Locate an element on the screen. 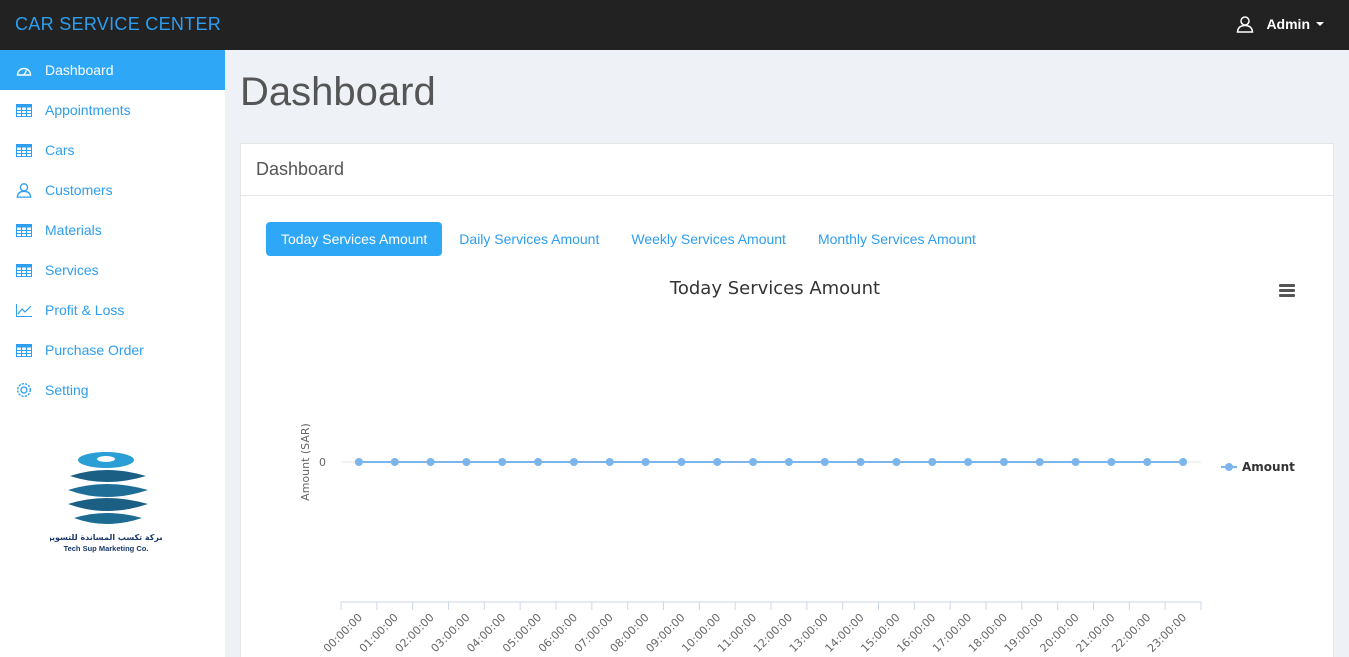  page-title: Dashboard is located at coordinates (338, 92).